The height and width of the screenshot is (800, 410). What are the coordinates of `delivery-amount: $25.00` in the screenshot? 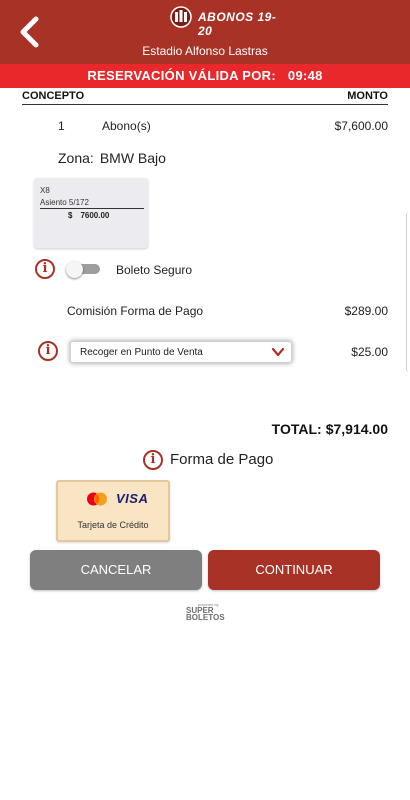 It's located at (369, 352).